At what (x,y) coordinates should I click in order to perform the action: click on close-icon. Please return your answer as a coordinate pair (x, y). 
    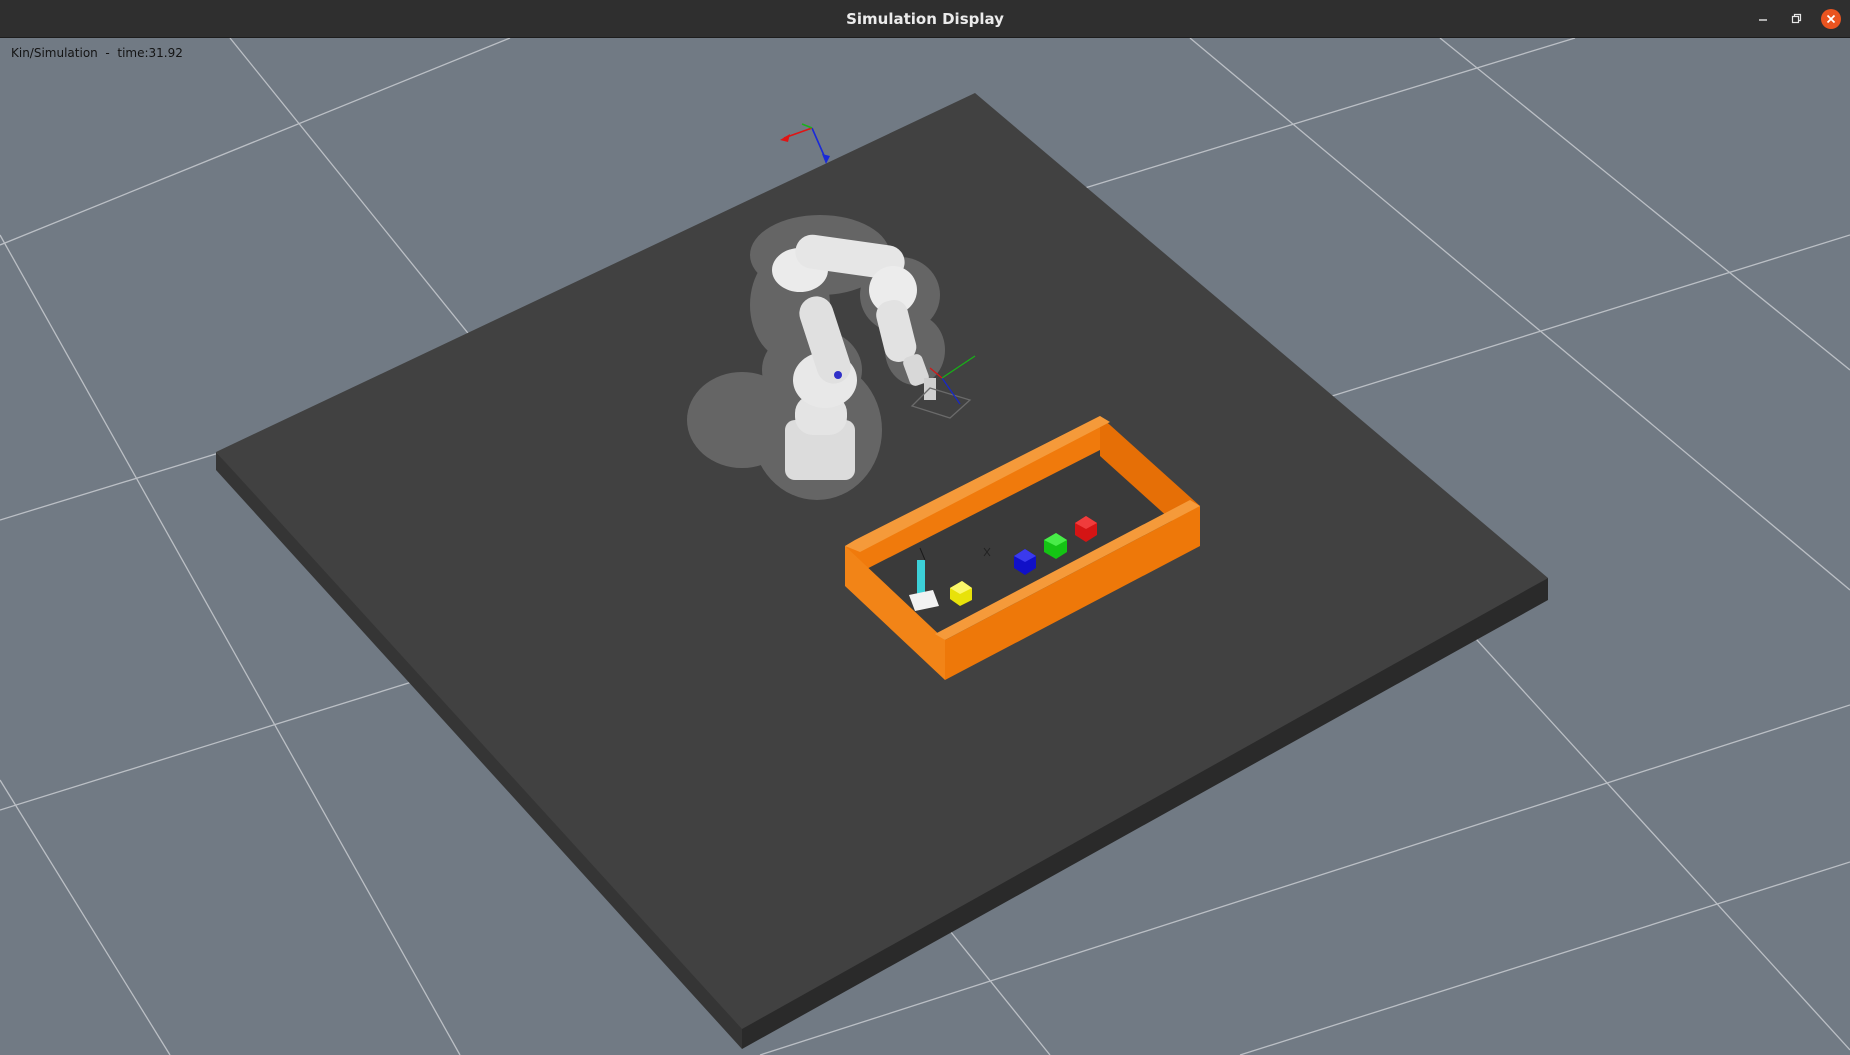
    Looking at the image, I should click on (1831, 19).